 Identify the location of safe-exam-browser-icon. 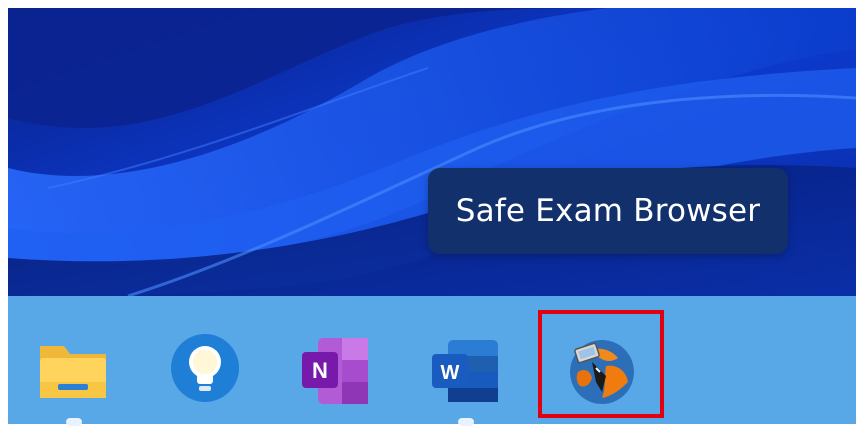
(601, 371).